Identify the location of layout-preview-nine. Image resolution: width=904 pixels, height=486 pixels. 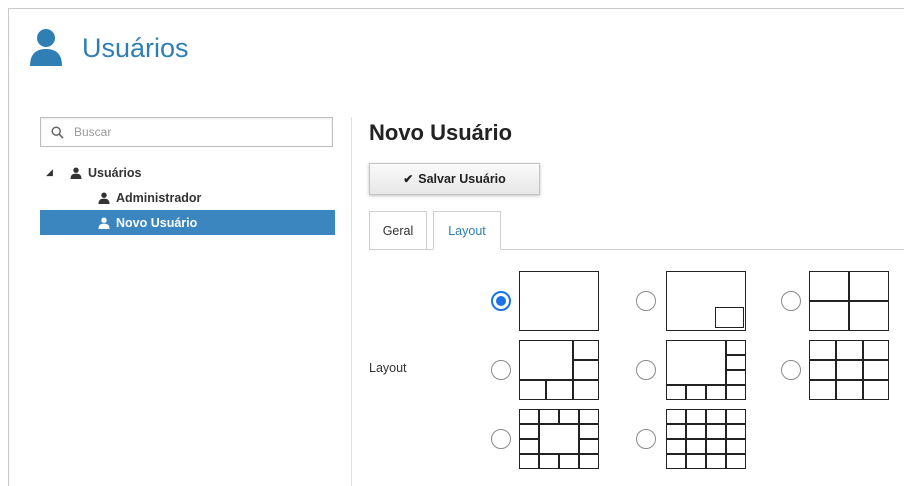
(849, 370).